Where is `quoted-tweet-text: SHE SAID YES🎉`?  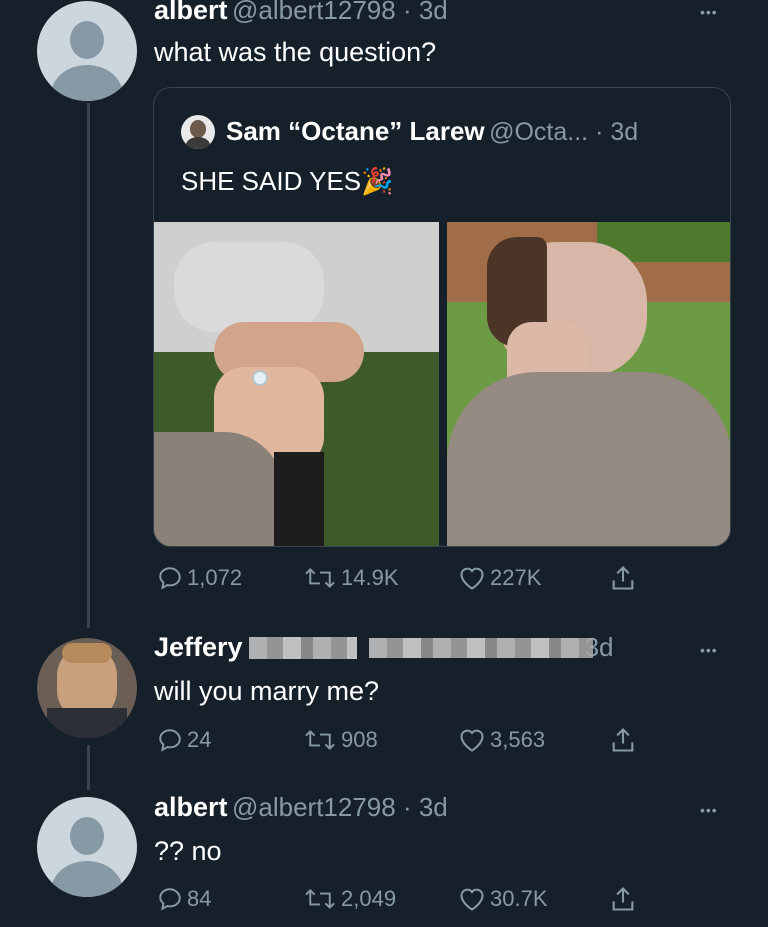
quoted-tweet-text: SHE SAID YES🎉 is located at coordinates (287, 181).